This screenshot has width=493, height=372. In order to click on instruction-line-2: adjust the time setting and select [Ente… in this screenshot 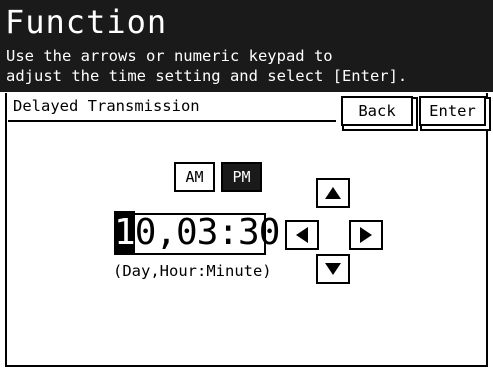, I will do `click(207, 76)`.